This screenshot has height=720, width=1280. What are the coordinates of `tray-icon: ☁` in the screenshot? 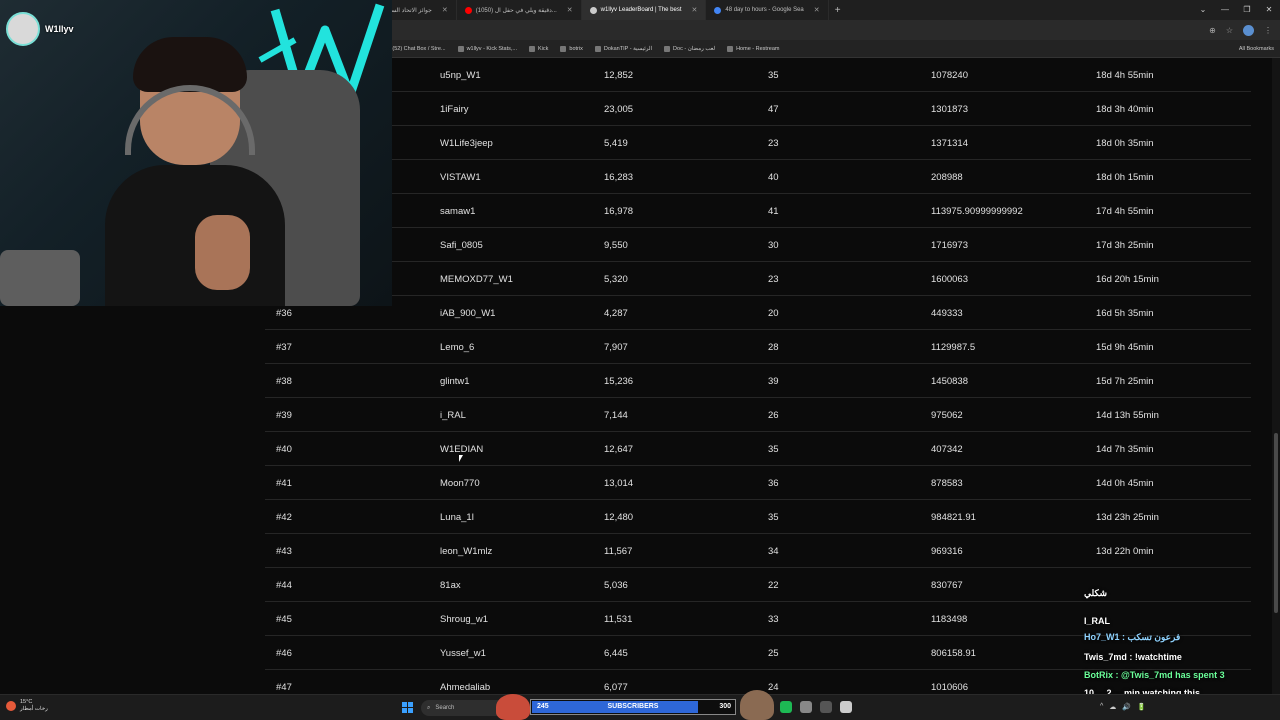 It's located at (1112, 707).